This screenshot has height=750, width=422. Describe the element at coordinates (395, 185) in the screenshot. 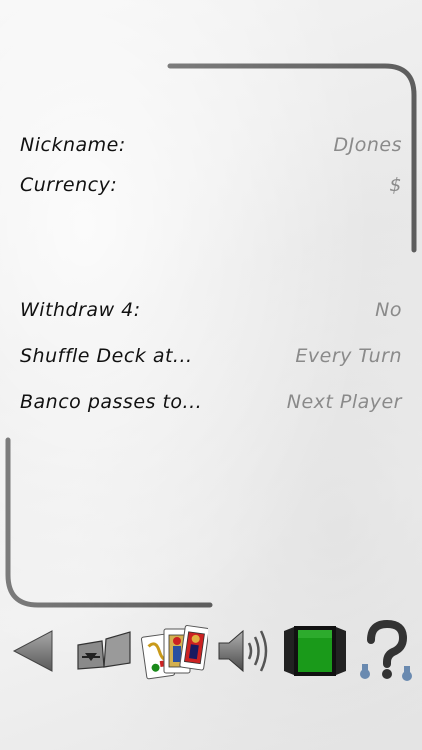

I see `currency-value: $` at that location.